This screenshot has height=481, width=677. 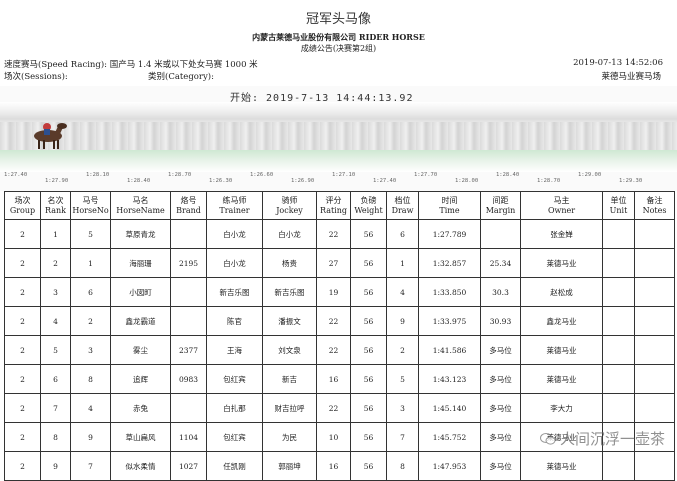 What do you see at coordinates (612, 439) in the screenshot?
I see `watermark-text: 人间沉浮一壶茶` at bounding box center [612, 439].